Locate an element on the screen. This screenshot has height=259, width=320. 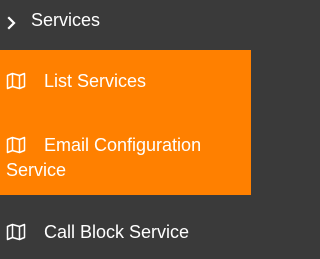
services-section-header: Services is located at coordinates (125, 22).